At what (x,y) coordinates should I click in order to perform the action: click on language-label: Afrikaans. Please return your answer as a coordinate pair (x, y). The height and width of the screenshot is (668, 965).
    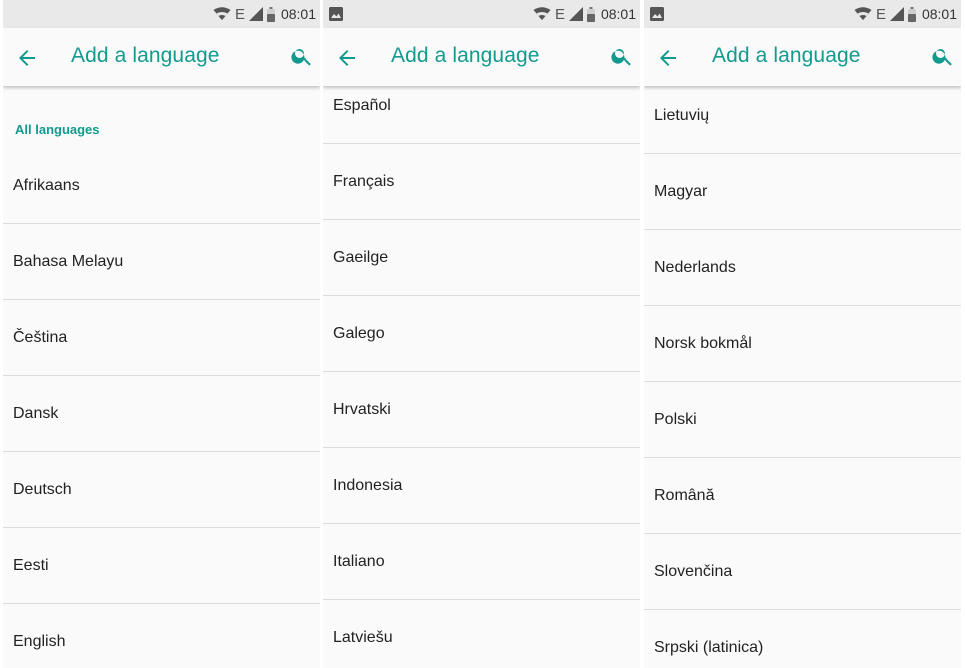
    Looking at the image, I should click on (46, 185).